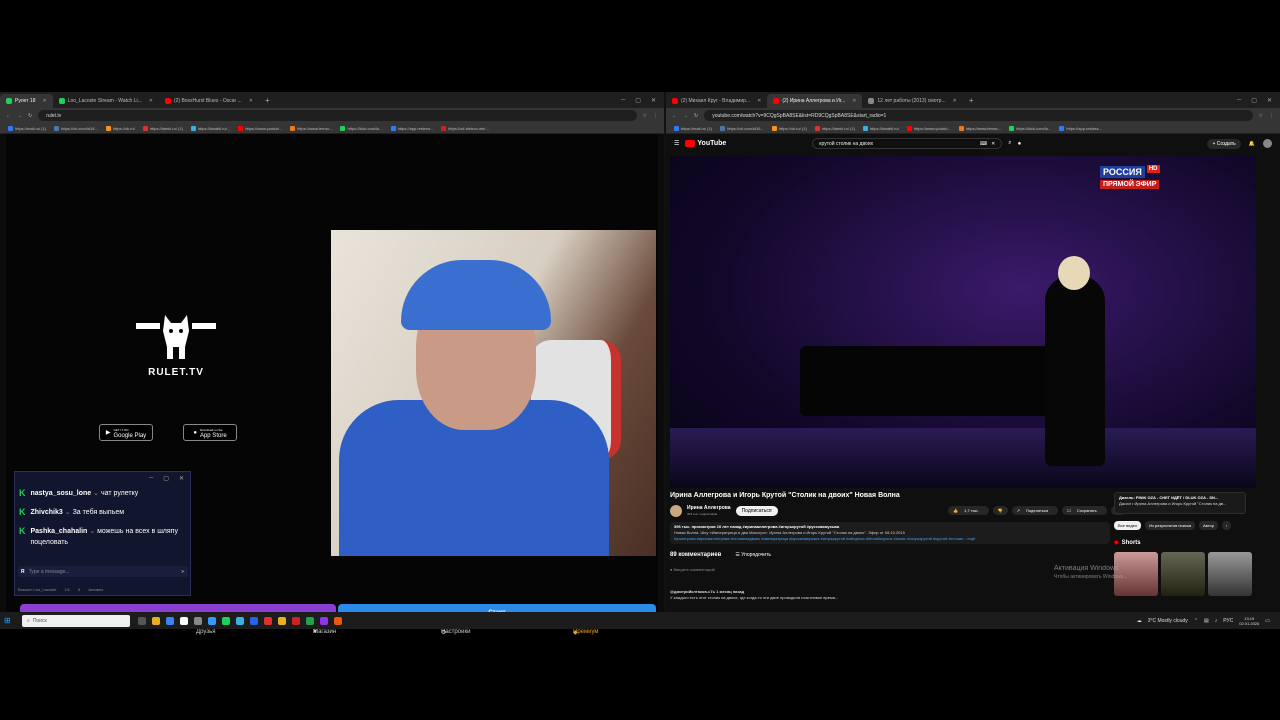  Describe the element at coordinates (26, 101) in the screenshot. I see `left-tab-0: Рулет 18 ✕` at that location.